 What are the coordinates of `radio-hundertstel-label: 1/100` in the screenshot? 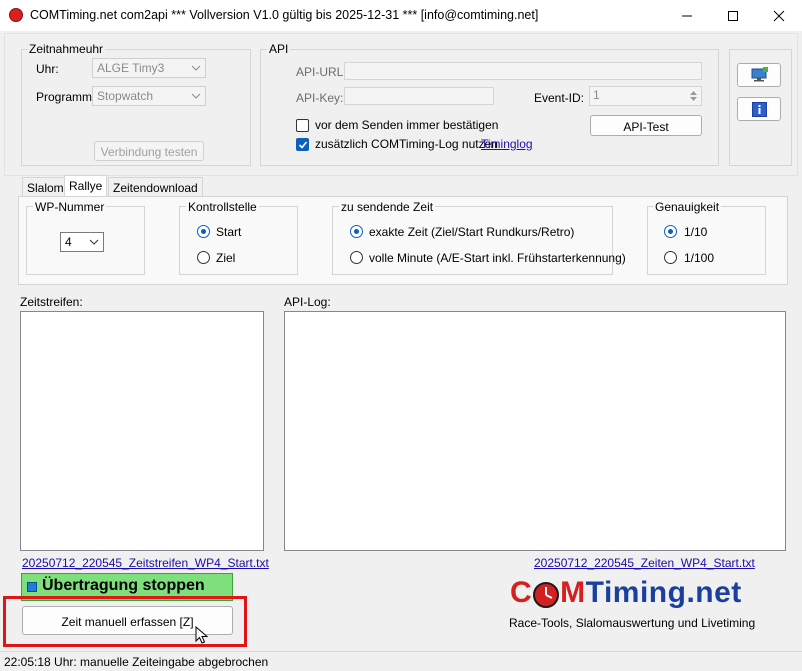 It's located at (699, 258).